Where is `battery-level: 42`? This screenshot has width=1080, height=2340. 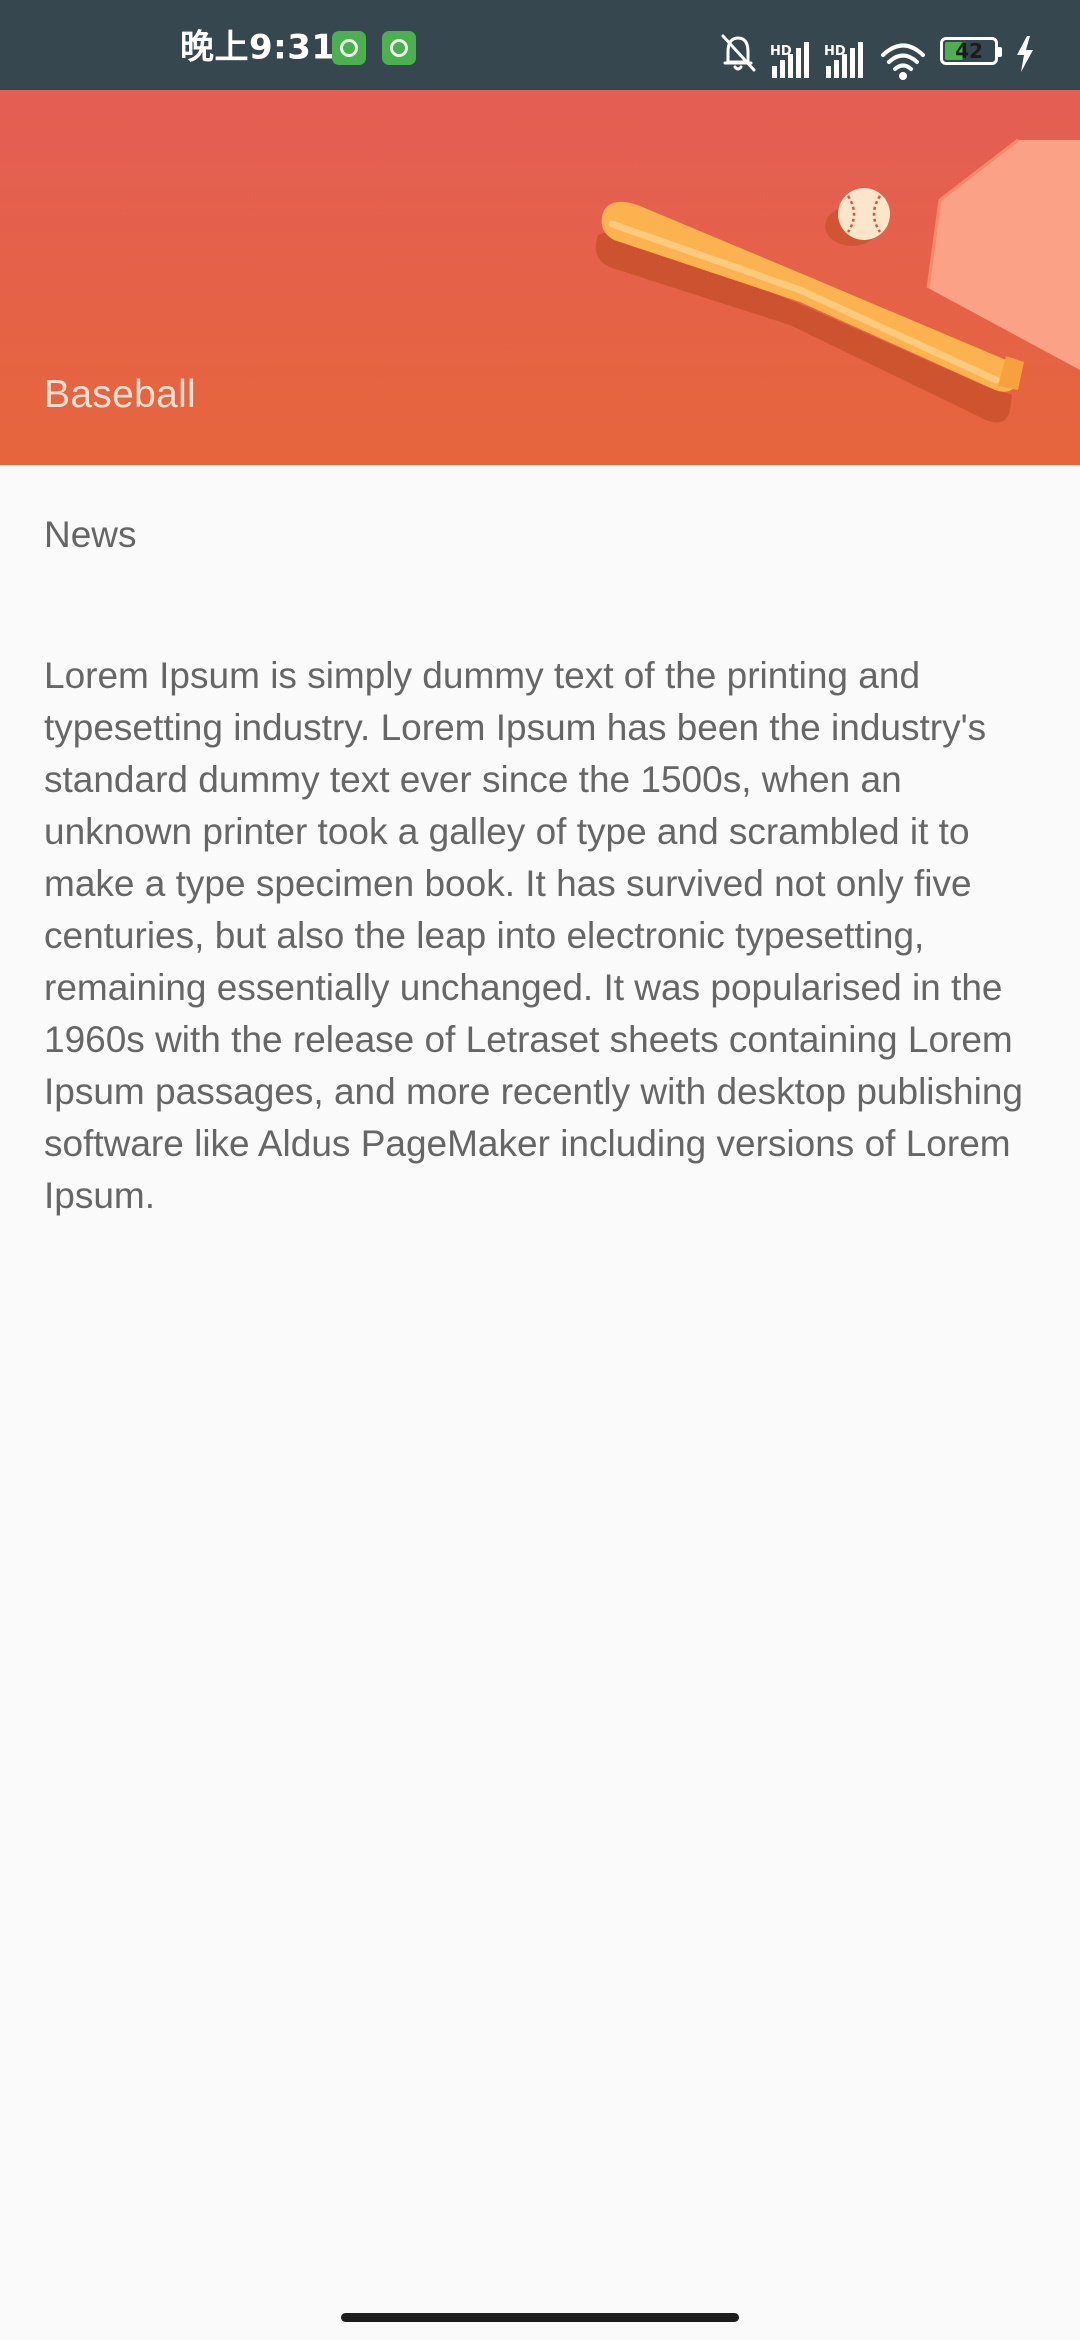
battery-level: 42 is located at coordinates (969, 51).